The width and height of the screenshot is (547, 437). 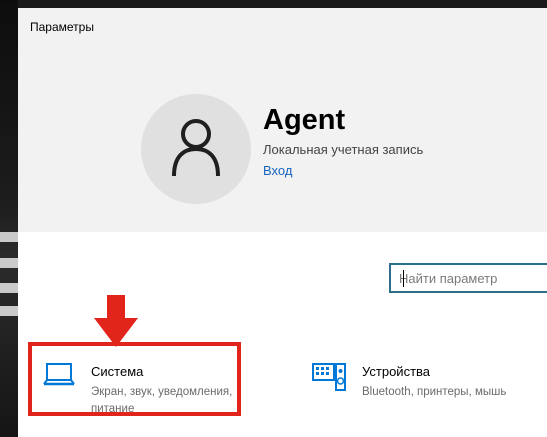 I want to click on text-caret, so click(x=403, y=278).